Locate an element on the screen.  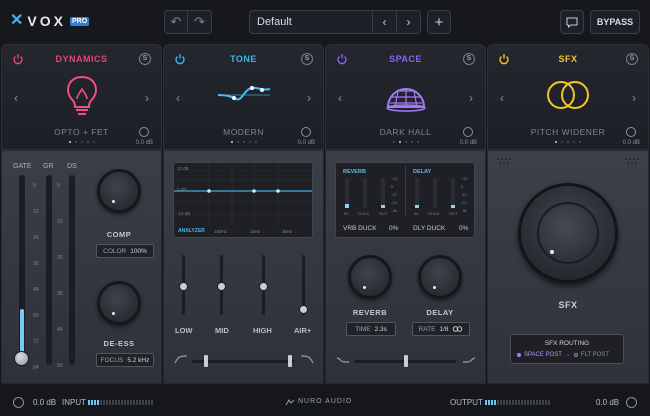
feedback-button is located at coordinates (572, 22).